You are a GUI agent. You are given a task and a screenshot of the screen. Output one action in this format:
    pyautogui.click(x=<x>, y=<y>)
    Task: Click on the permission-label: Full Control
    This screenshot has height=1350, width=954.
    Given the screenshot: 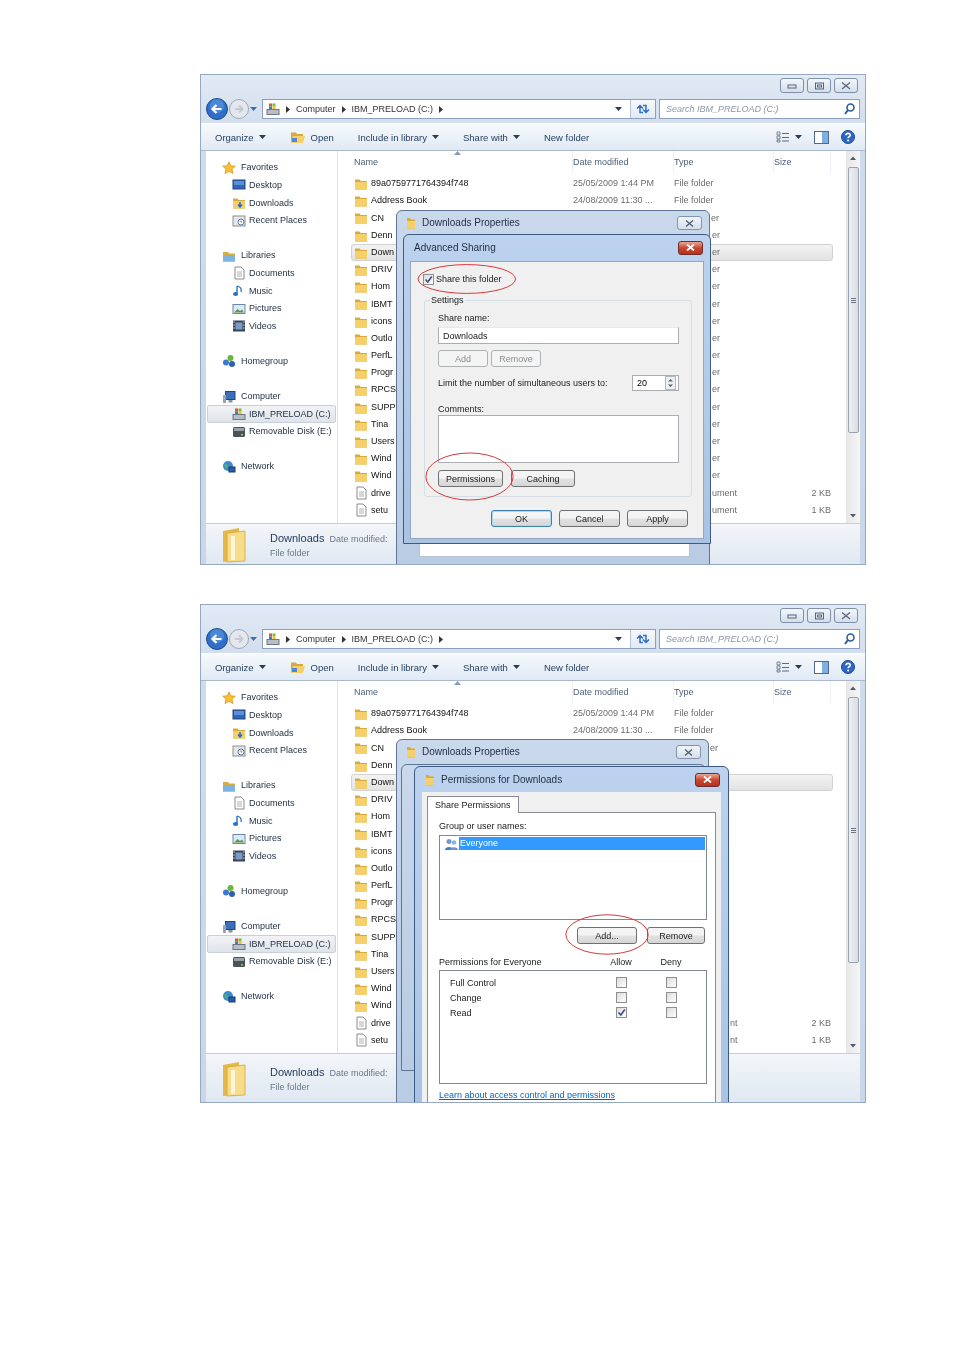 What is the action you would take?
    pyautogui.click(x=473, y=982)
    